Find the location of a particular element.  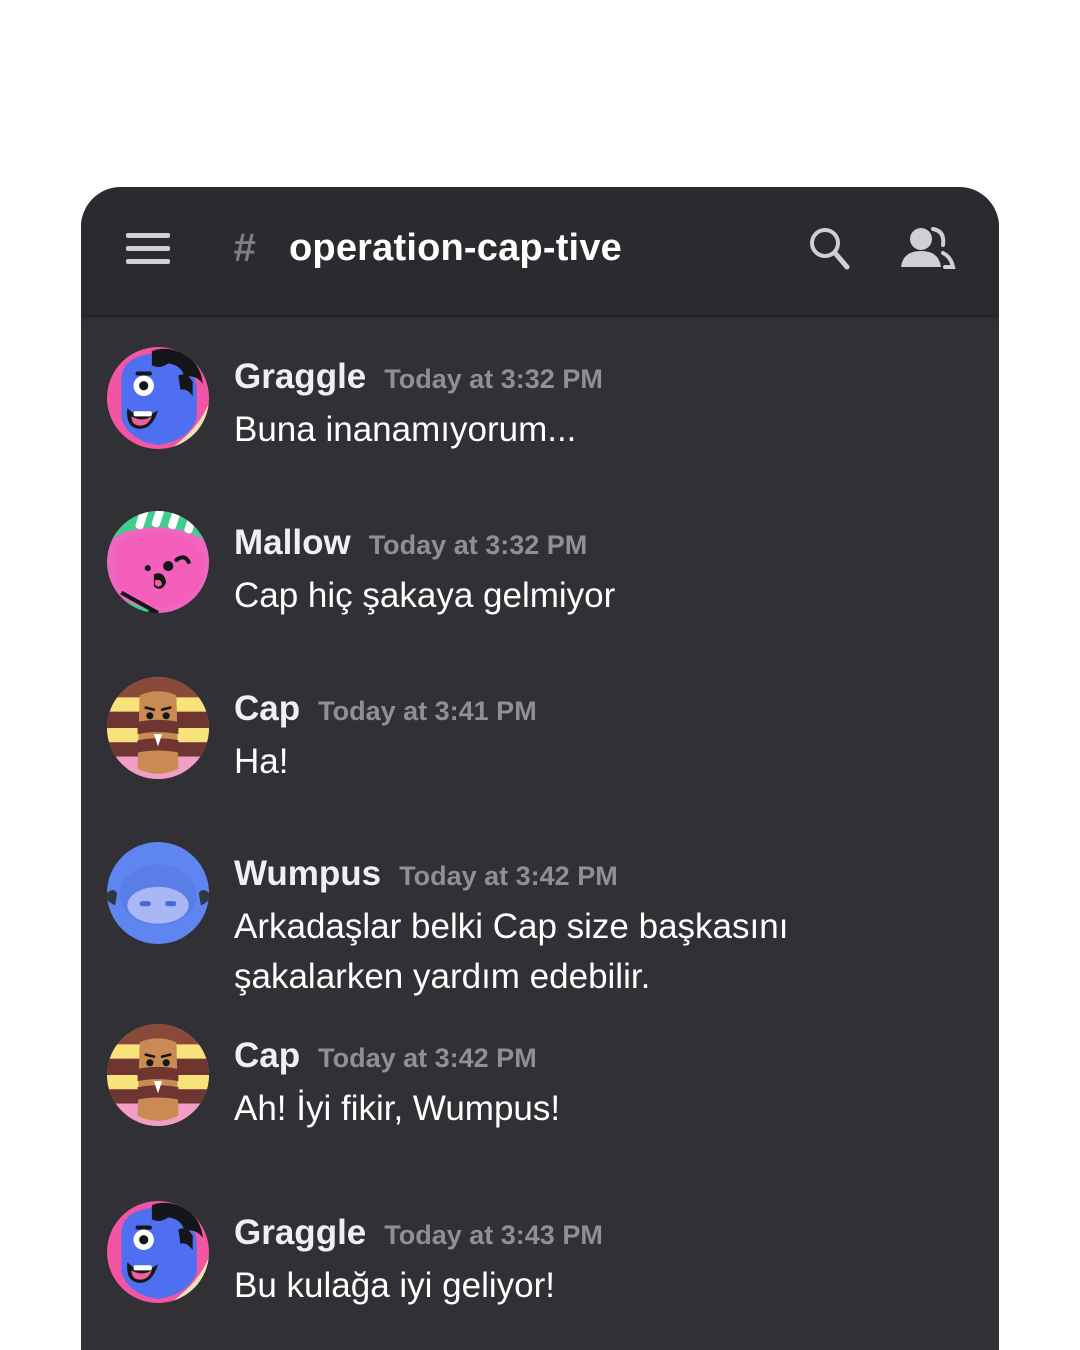

mallow-avatar is located at coordinates (158, 562).